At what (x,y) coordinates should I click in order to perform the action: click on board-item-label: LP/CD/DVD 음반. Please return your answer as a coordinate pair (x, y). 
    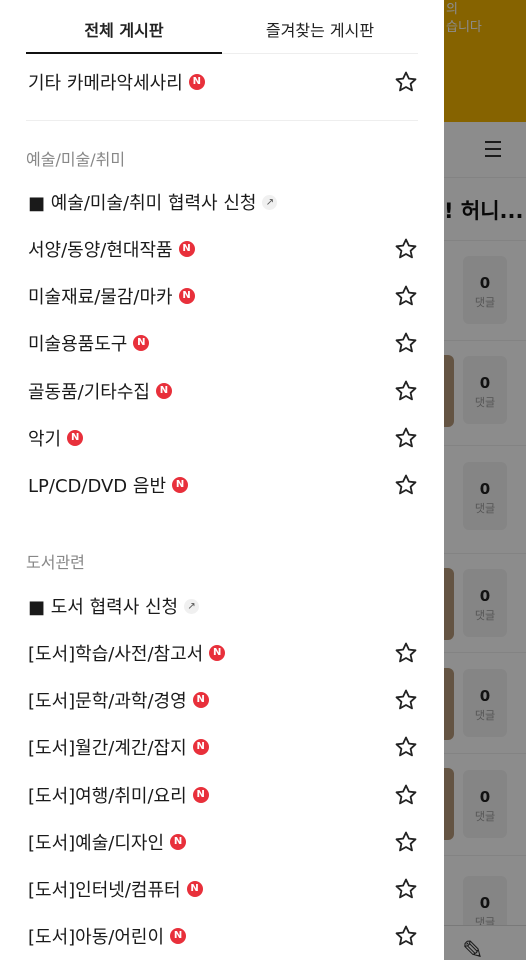
    Looking at the image, I should click on (97, 486).